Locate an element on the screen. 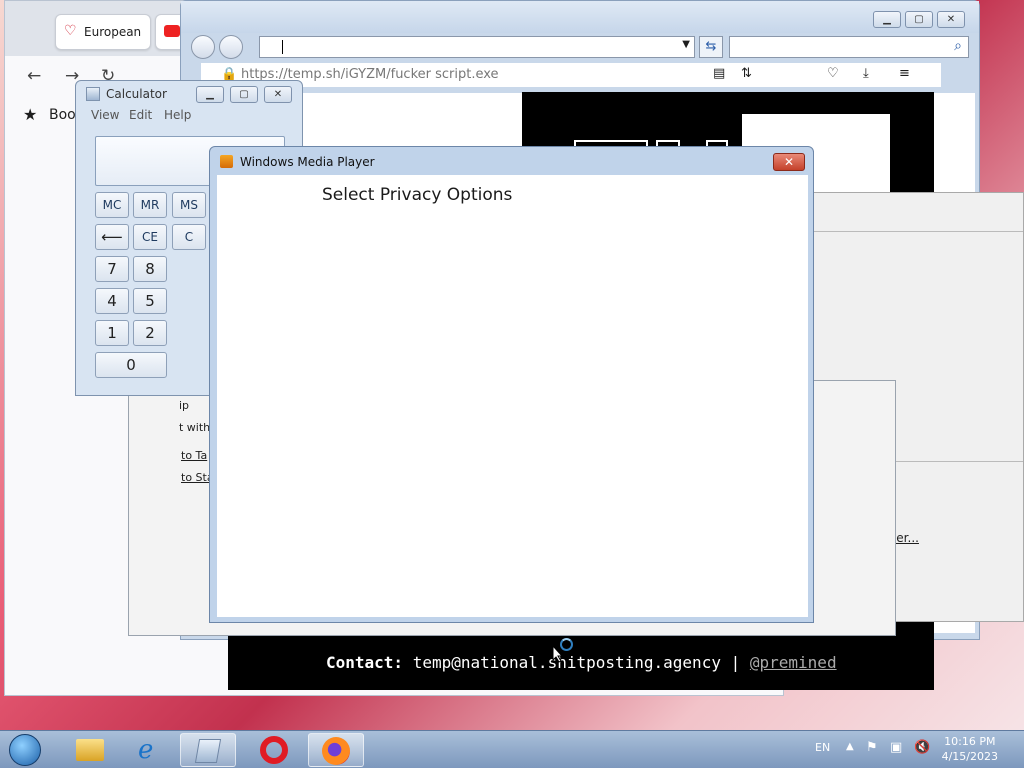 This screenshot has height=768, width=1024. taskbar-calculator is located at coordinates (208, 750).